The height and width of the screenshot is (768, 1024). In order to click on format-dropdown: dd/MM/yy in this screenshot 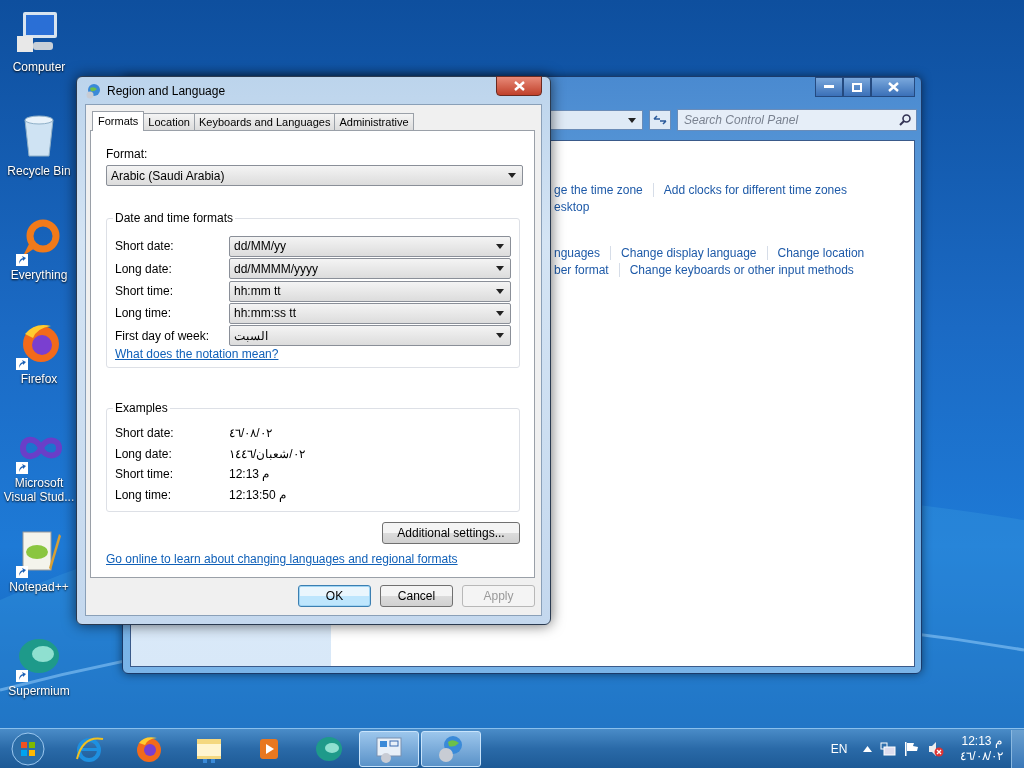, I will do `click(370, 246)`.